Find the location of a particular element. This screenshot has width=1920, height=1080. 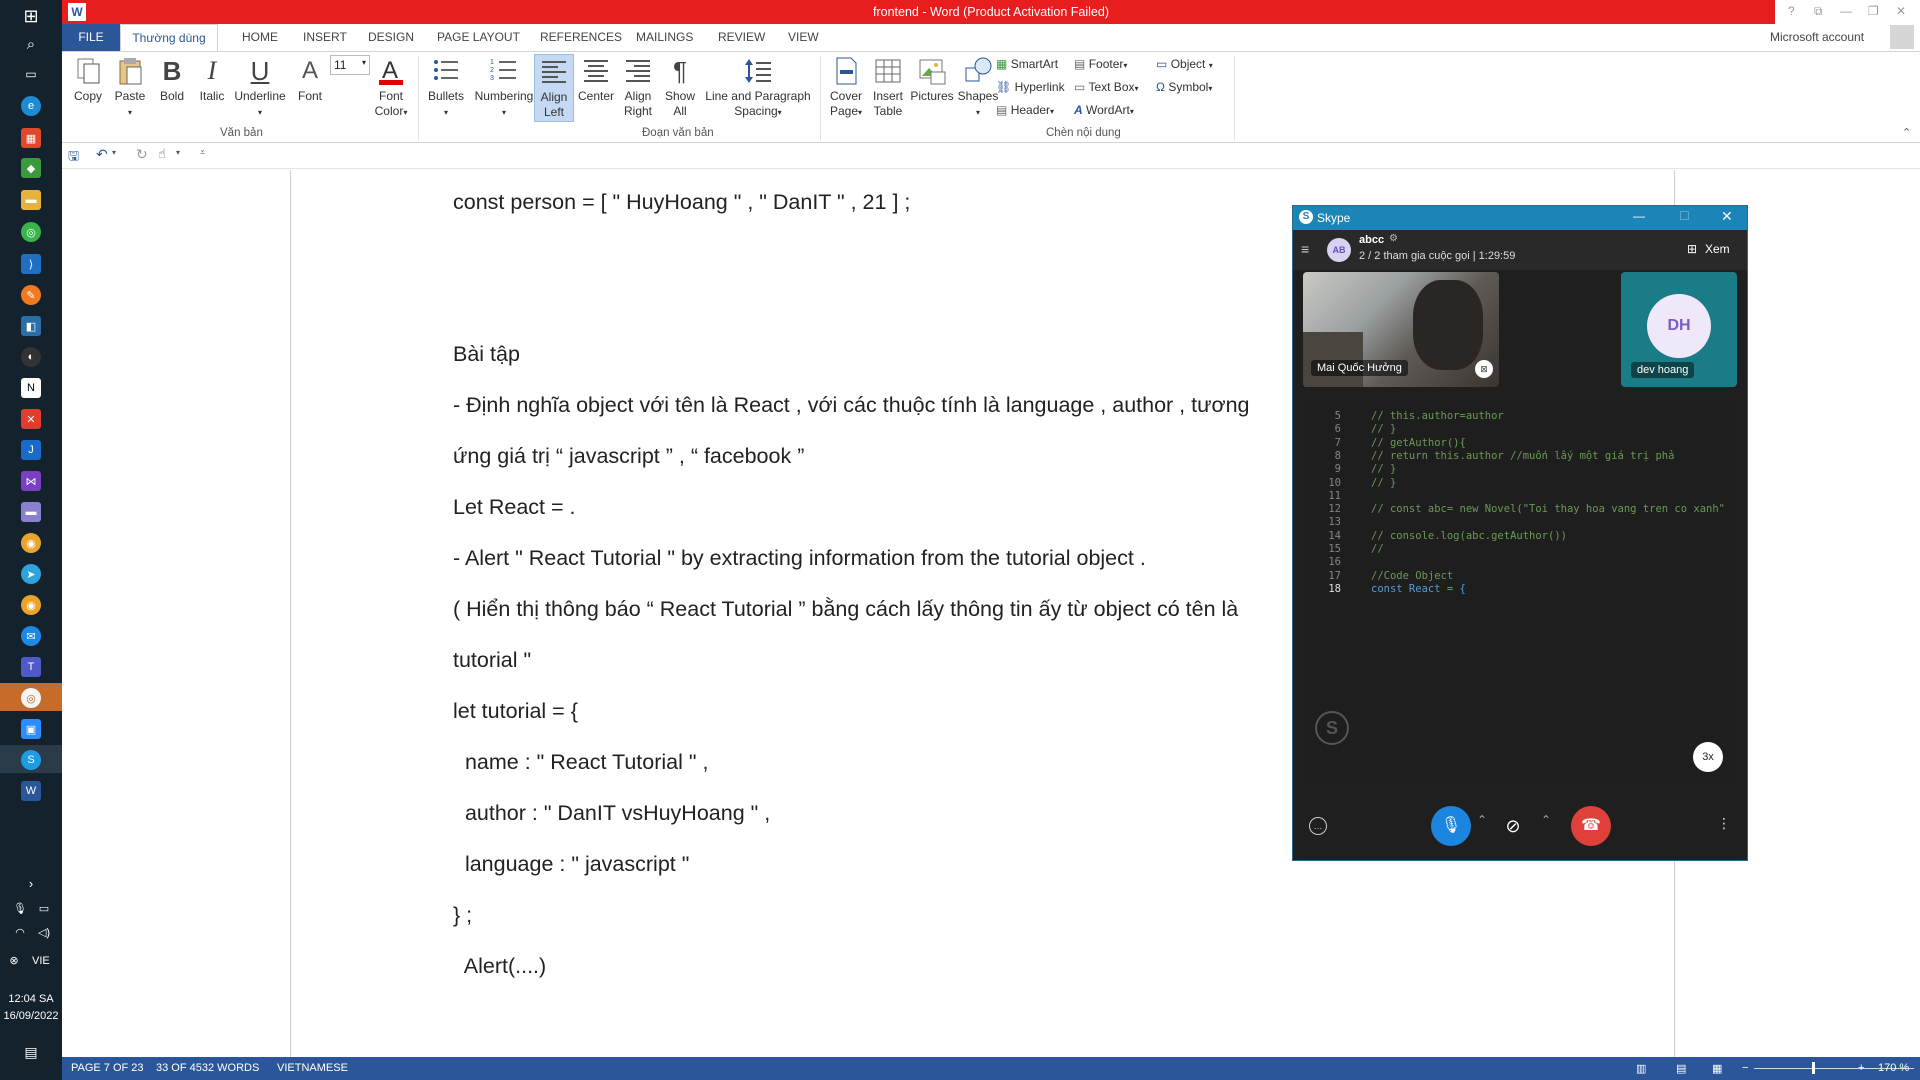

doc-line-bai-tap: Bài tập is located at coordinates (486, 354).